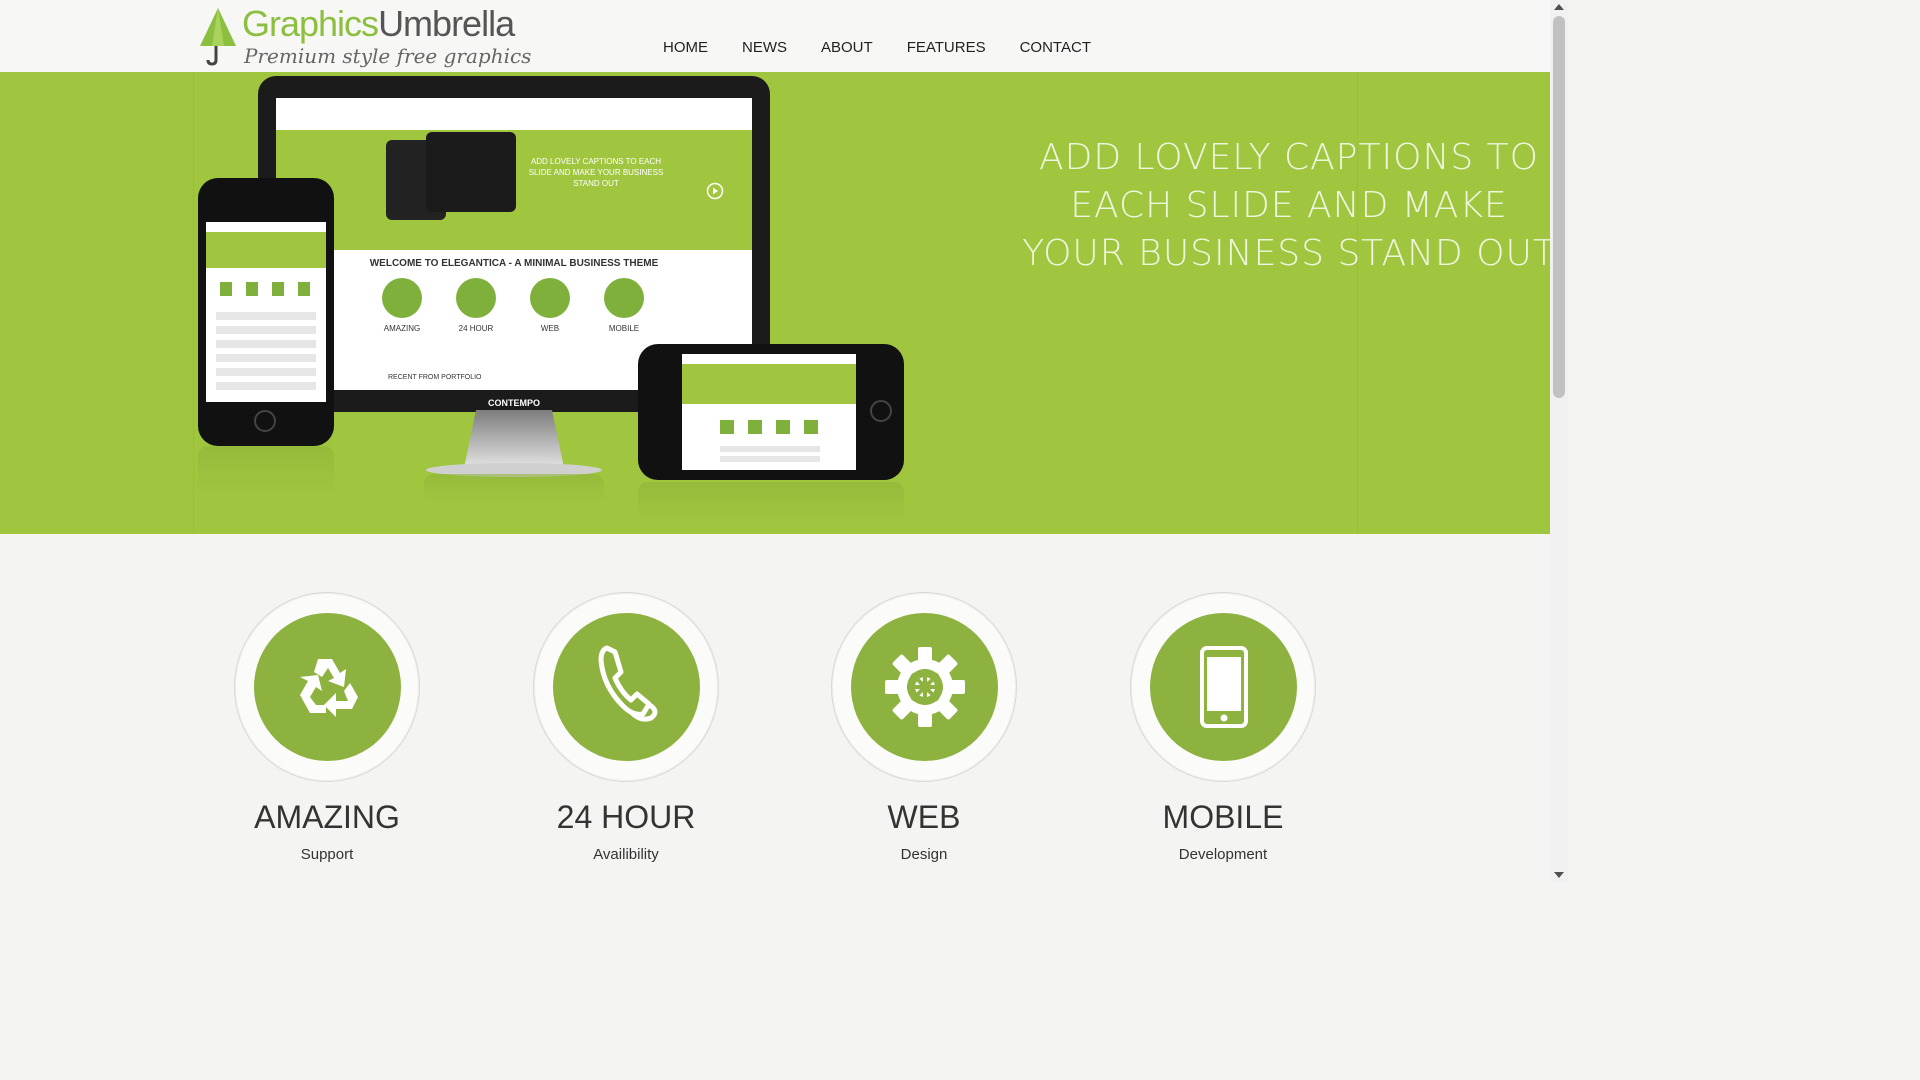 The width and height of the screenshot is (1920, 1080). I want to click on feature-mobile: MOBILE Development, so click(1223, 727).